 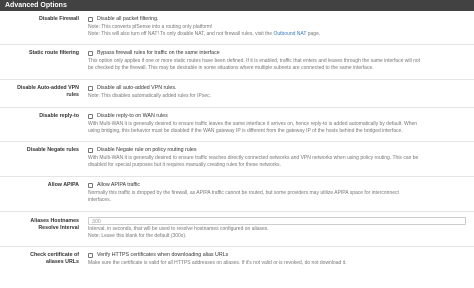 I want to click on row-label: Disable Firewall, so click(x=58, y=19).